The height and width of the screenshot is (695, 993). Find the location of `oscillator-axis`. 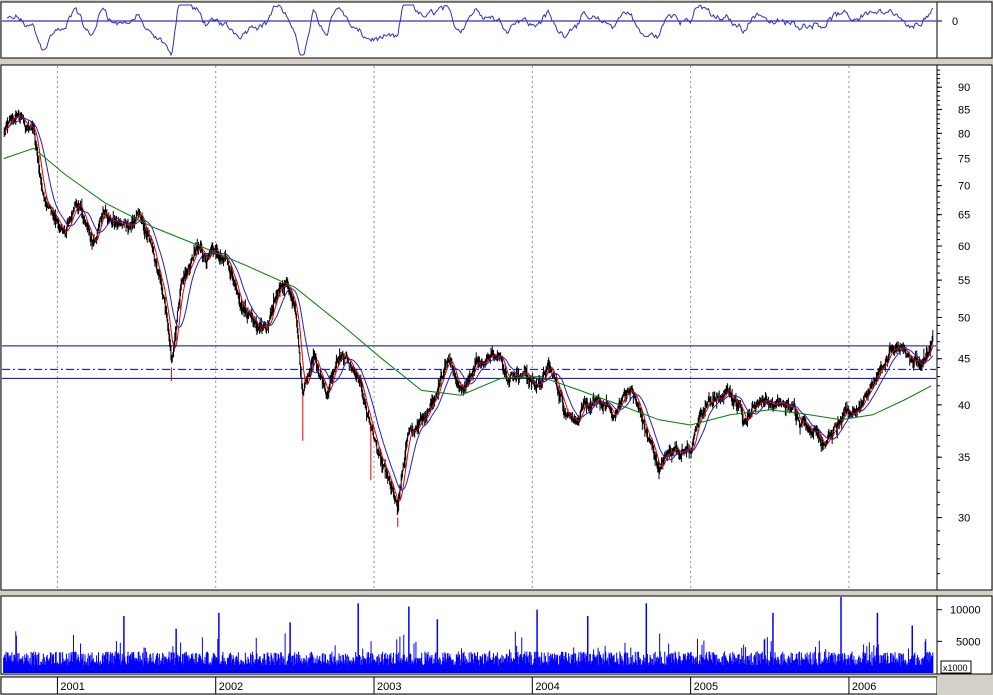

oscillator-axis is located at coordinates (964, 30).